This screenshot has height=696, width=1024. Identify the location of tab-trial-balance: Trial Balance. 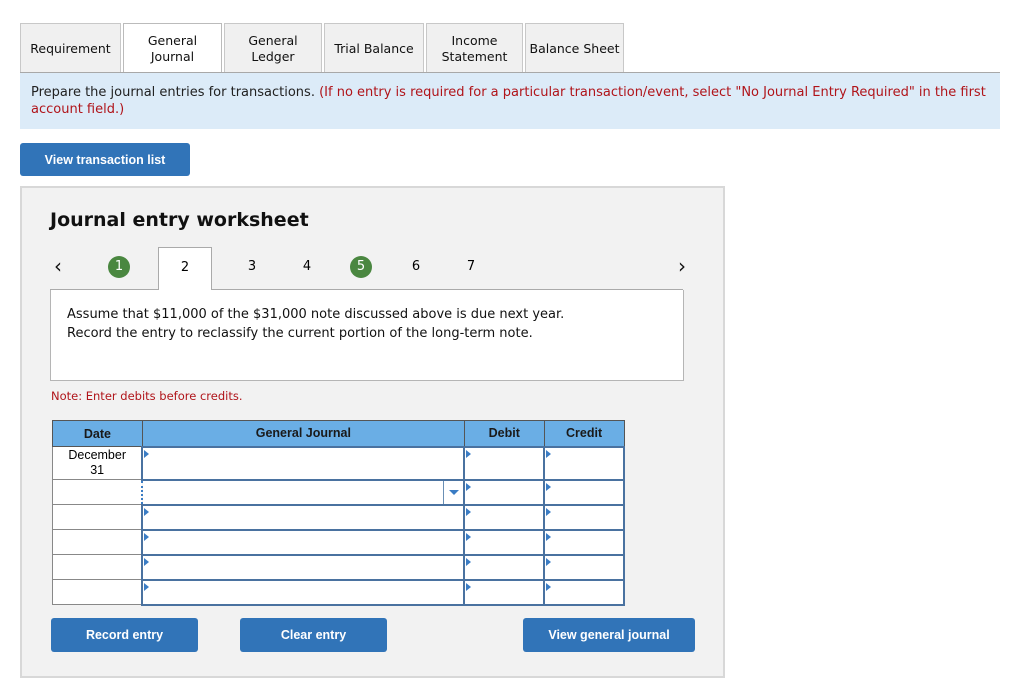
(374, 48).